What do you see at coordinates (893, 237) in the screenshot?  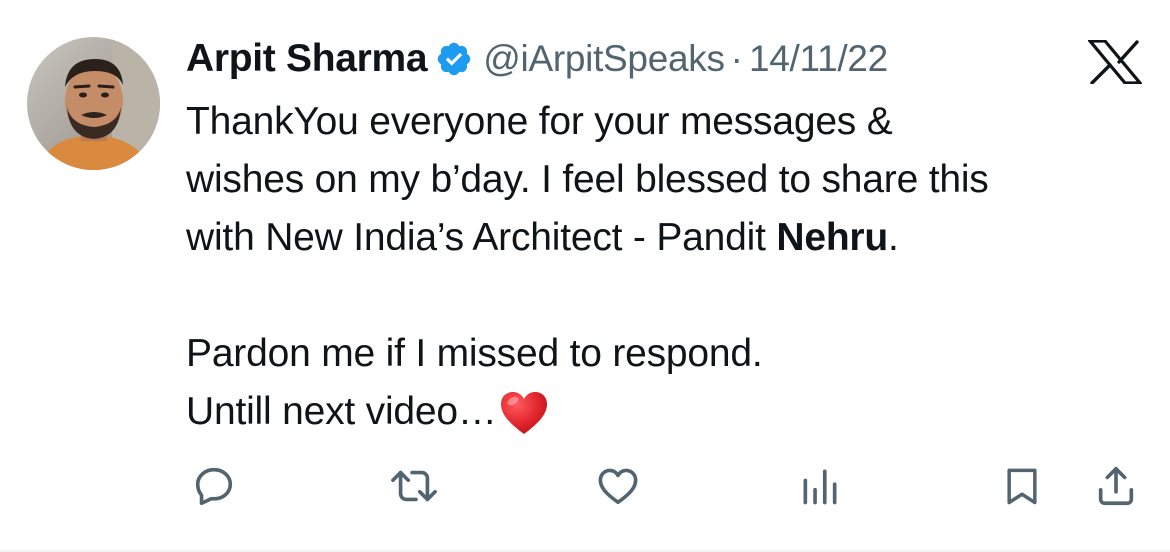 I see `text-segment: .` at bounding box center [893, 237].